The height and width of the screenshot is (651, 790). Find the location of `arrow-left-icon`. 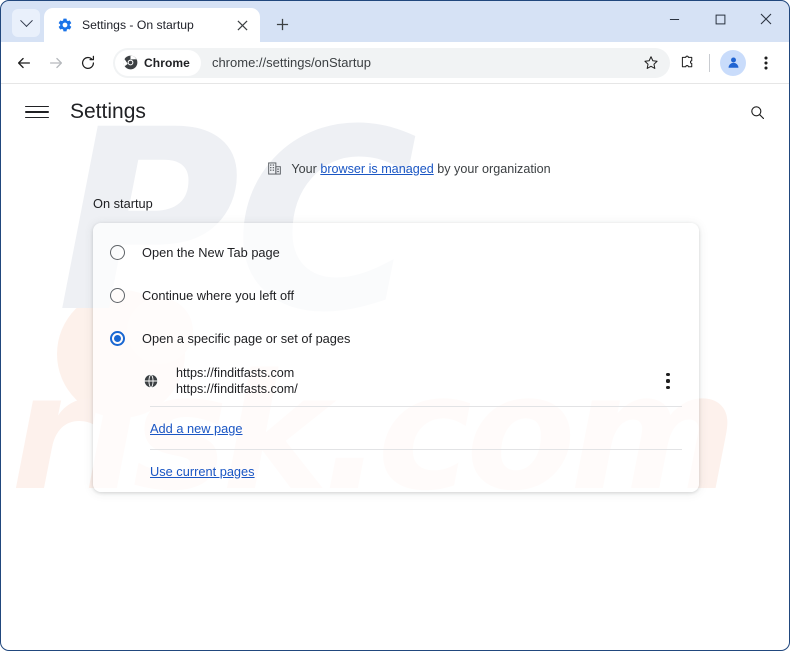

arrow-left-icon is located at coordinates (24, 62).